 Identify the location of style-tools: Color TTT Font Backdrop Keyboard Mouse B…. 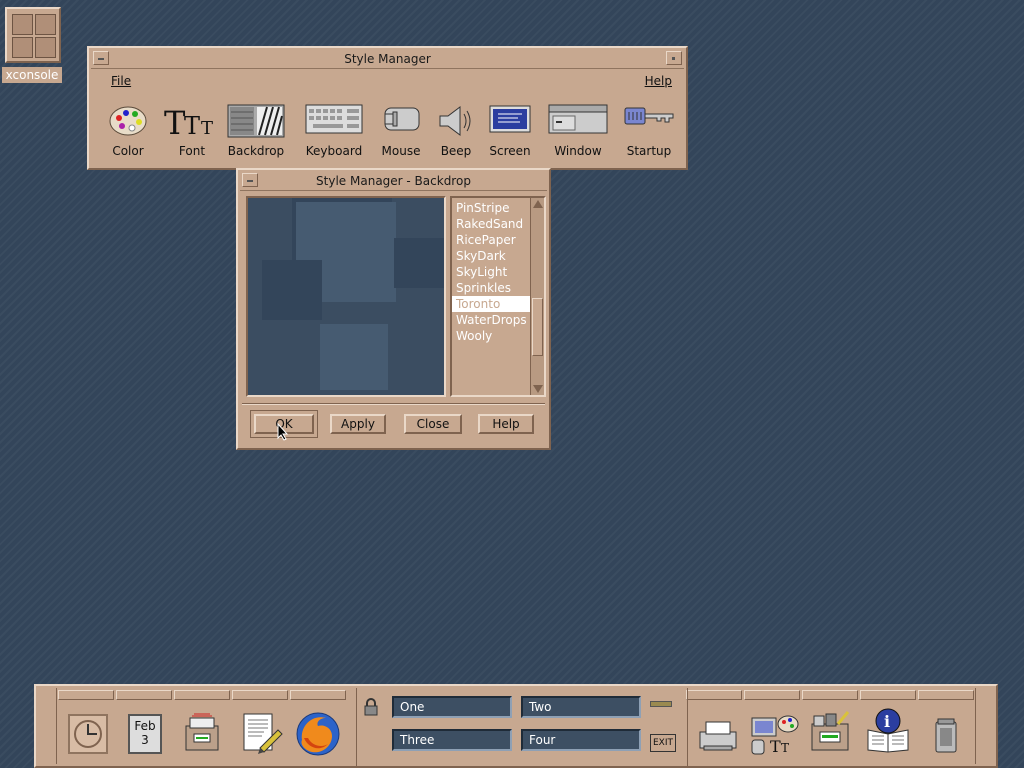
(387, 129).